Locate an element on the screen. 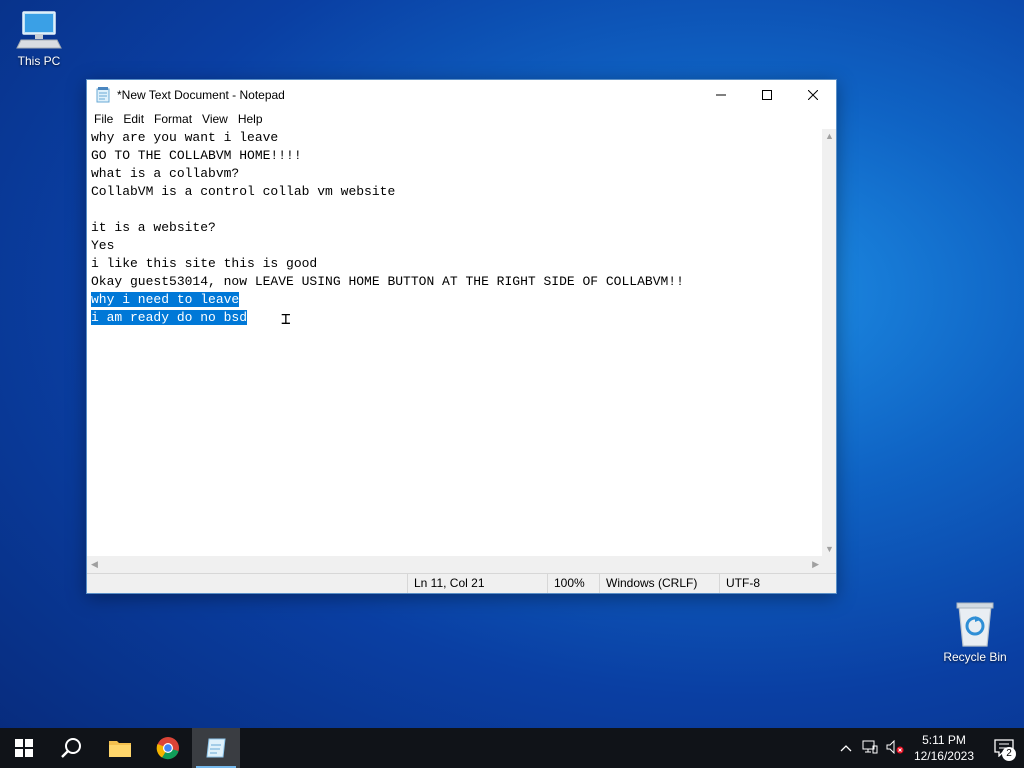  selected-text: i am ready do no bsd is located at coordinates (169, 317).